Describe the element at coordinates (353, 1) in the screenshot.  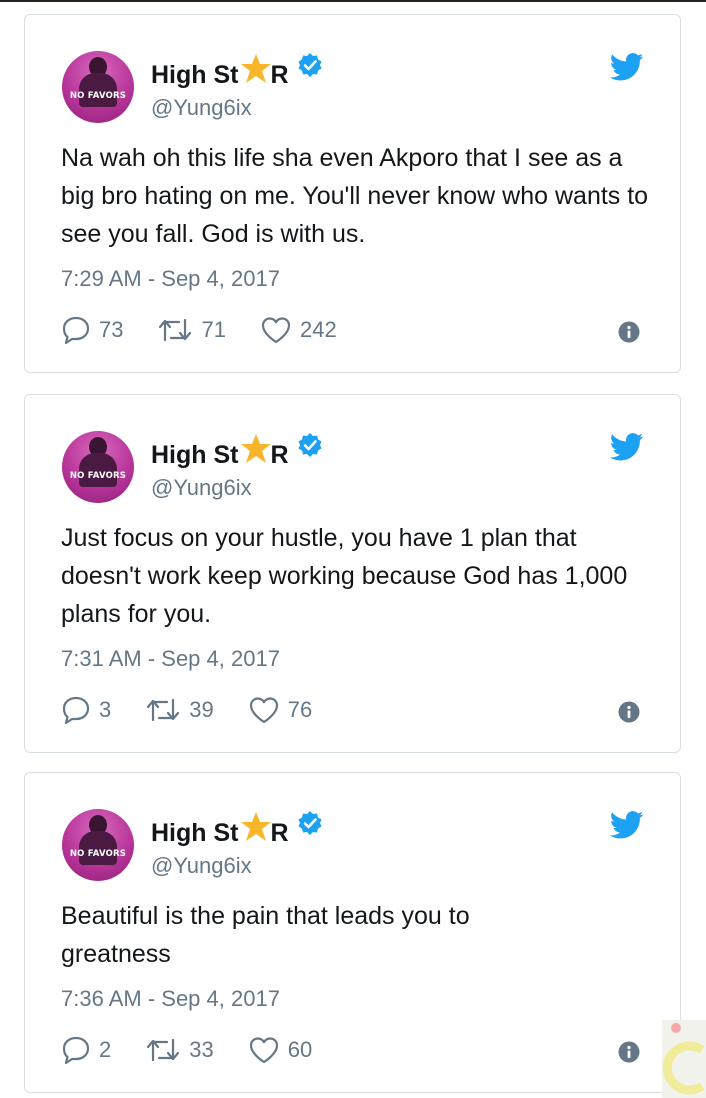
I see `top-divider` at that location.